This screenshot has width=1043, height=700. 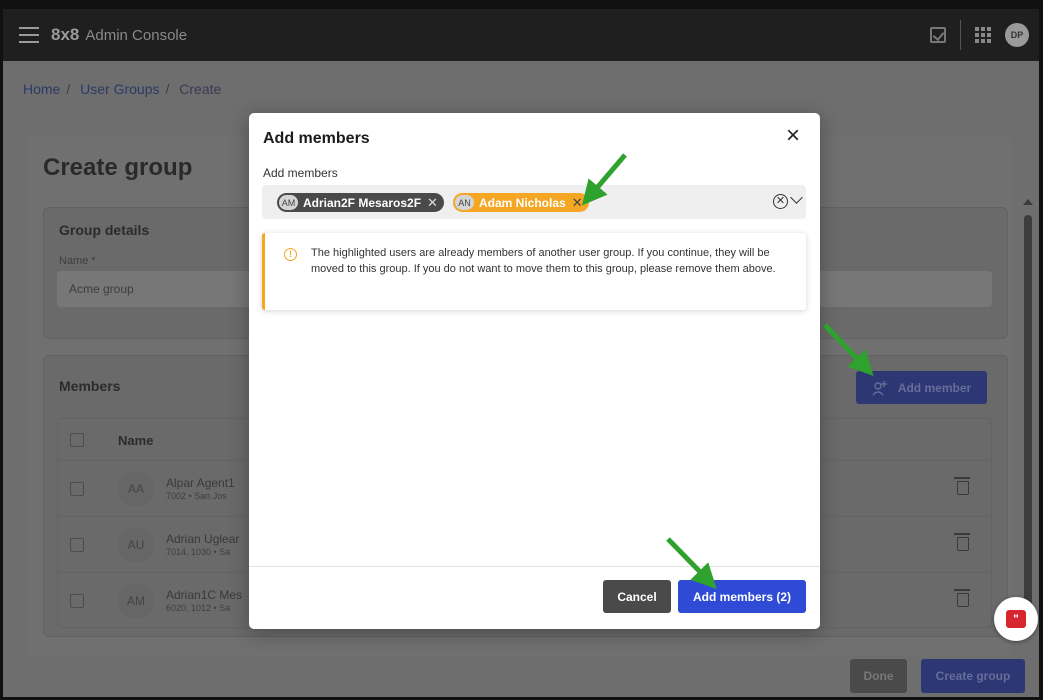 I want to click on member-name: Adrian1C Mes, so click(x=204, y=595).